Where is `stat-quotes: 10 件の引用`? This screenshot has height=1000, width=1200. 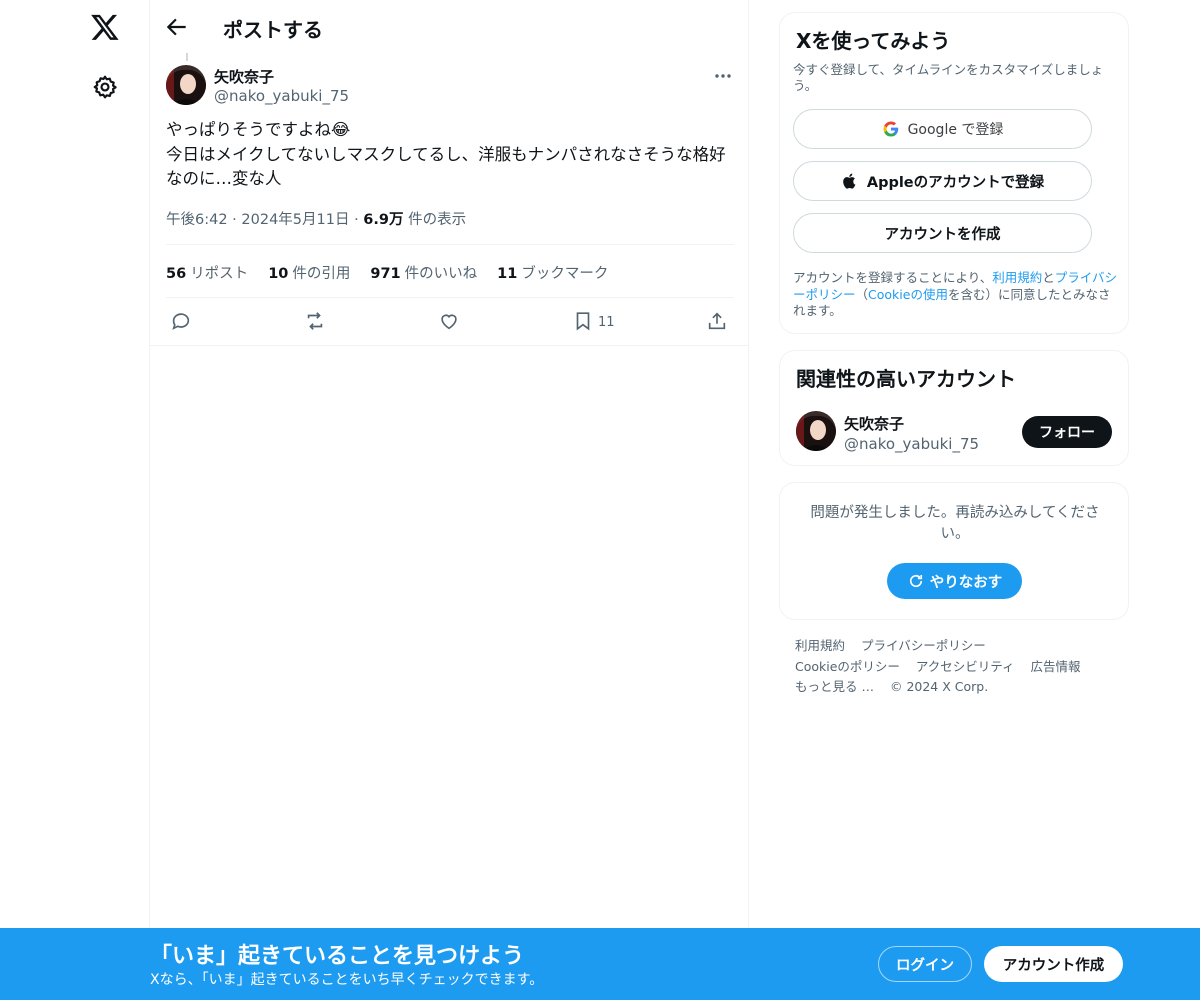
stat-quotes: 10 件の引用 is located at coordinates (309, 272).